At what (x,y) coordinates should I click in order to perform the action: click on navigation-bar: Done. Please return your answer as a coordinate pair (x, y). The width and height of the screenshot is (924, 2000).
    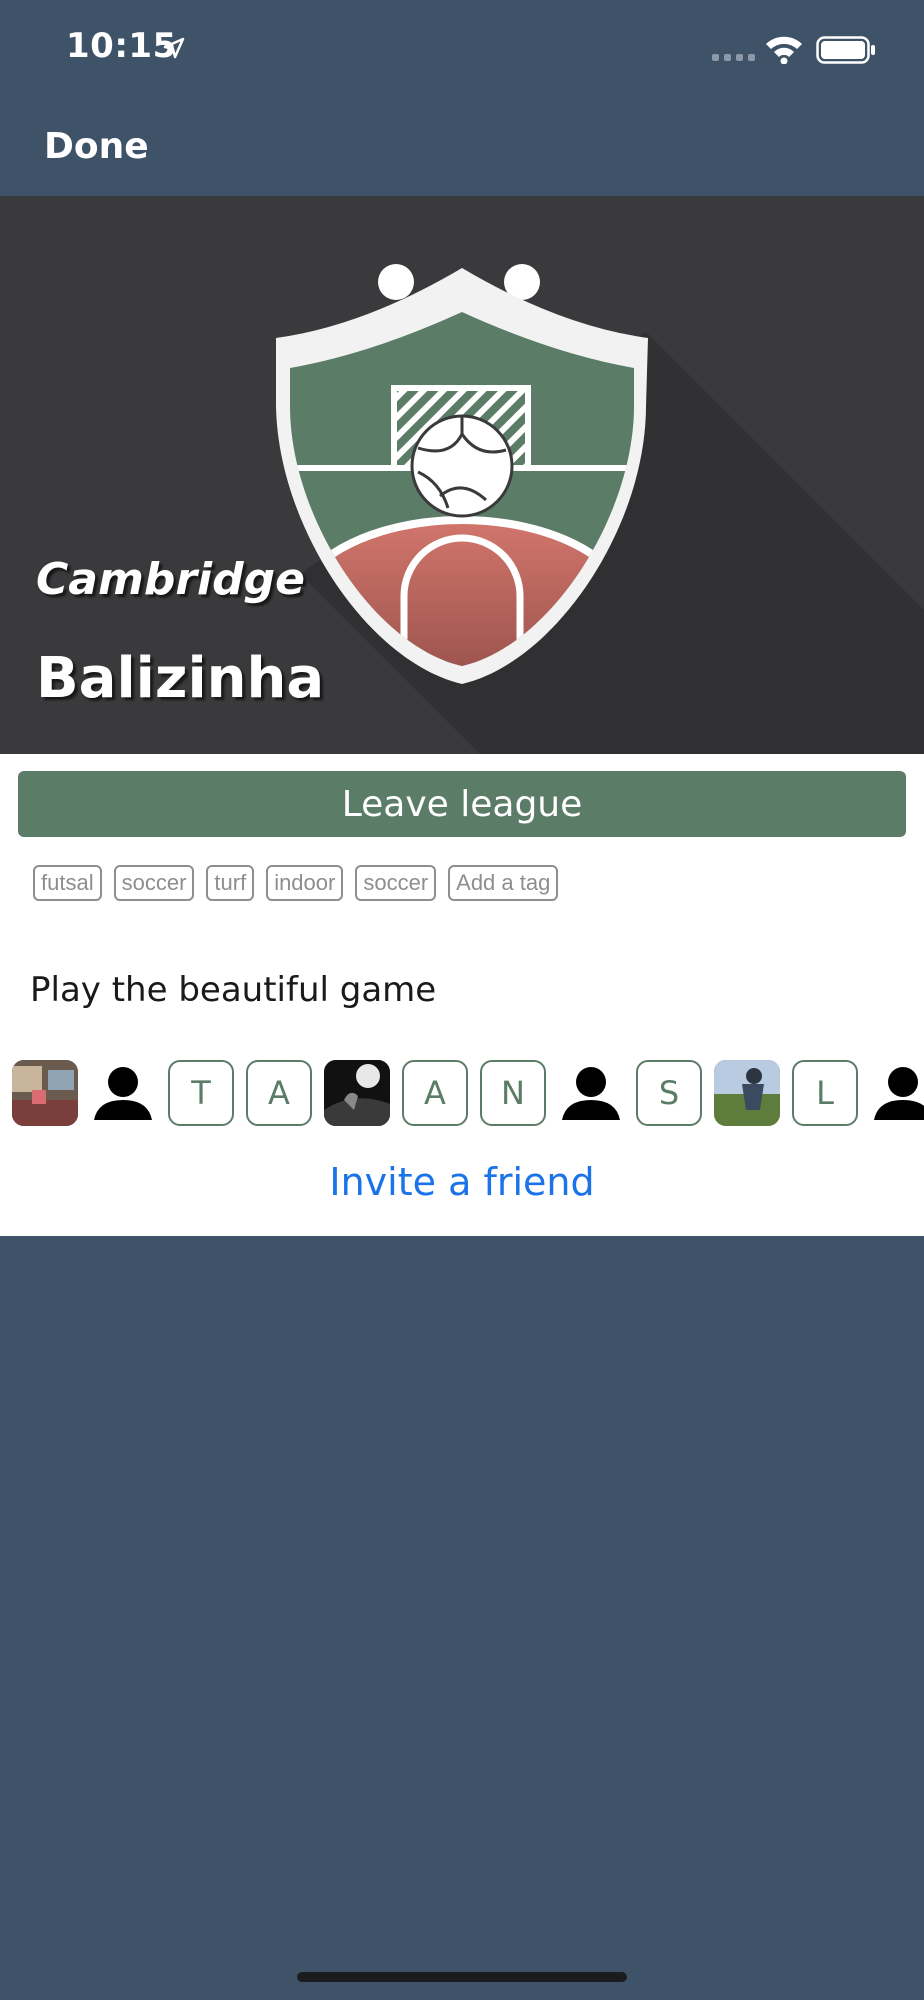
    Looking at the image, I should click on (462, 148).